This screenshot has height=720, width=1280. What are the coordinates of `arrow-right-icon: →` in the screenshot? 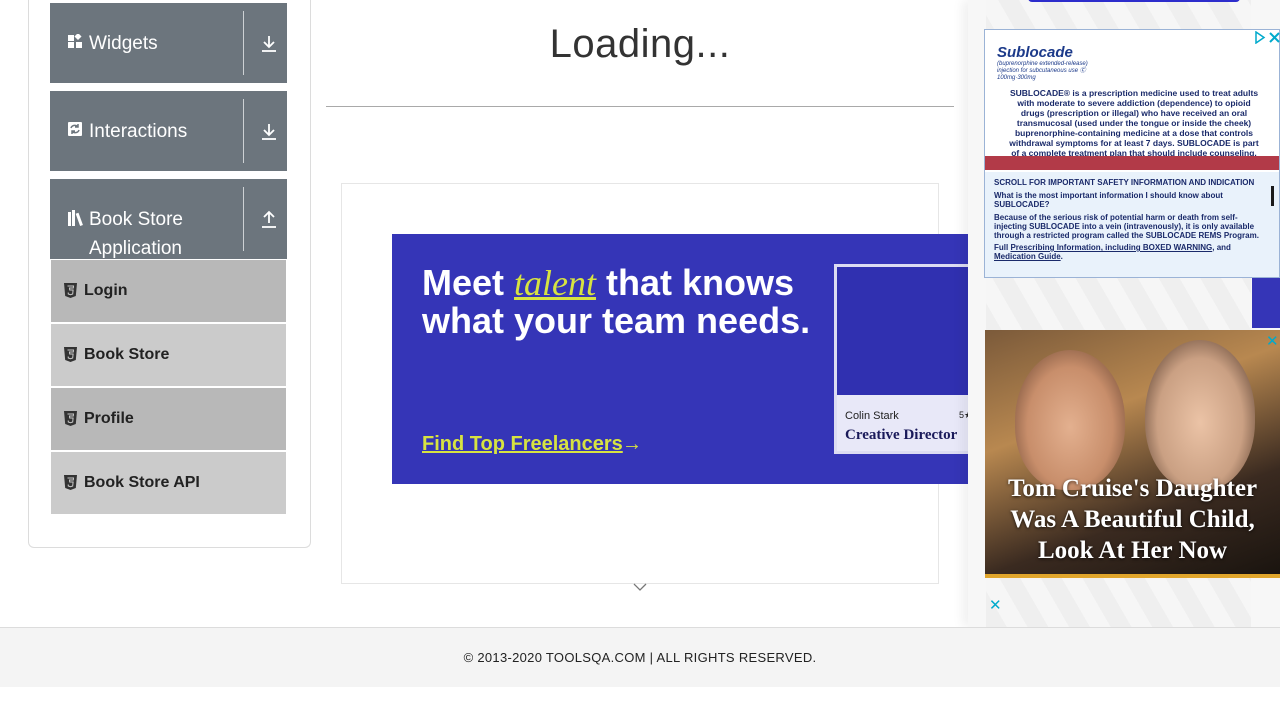 It's located at (632, 444).